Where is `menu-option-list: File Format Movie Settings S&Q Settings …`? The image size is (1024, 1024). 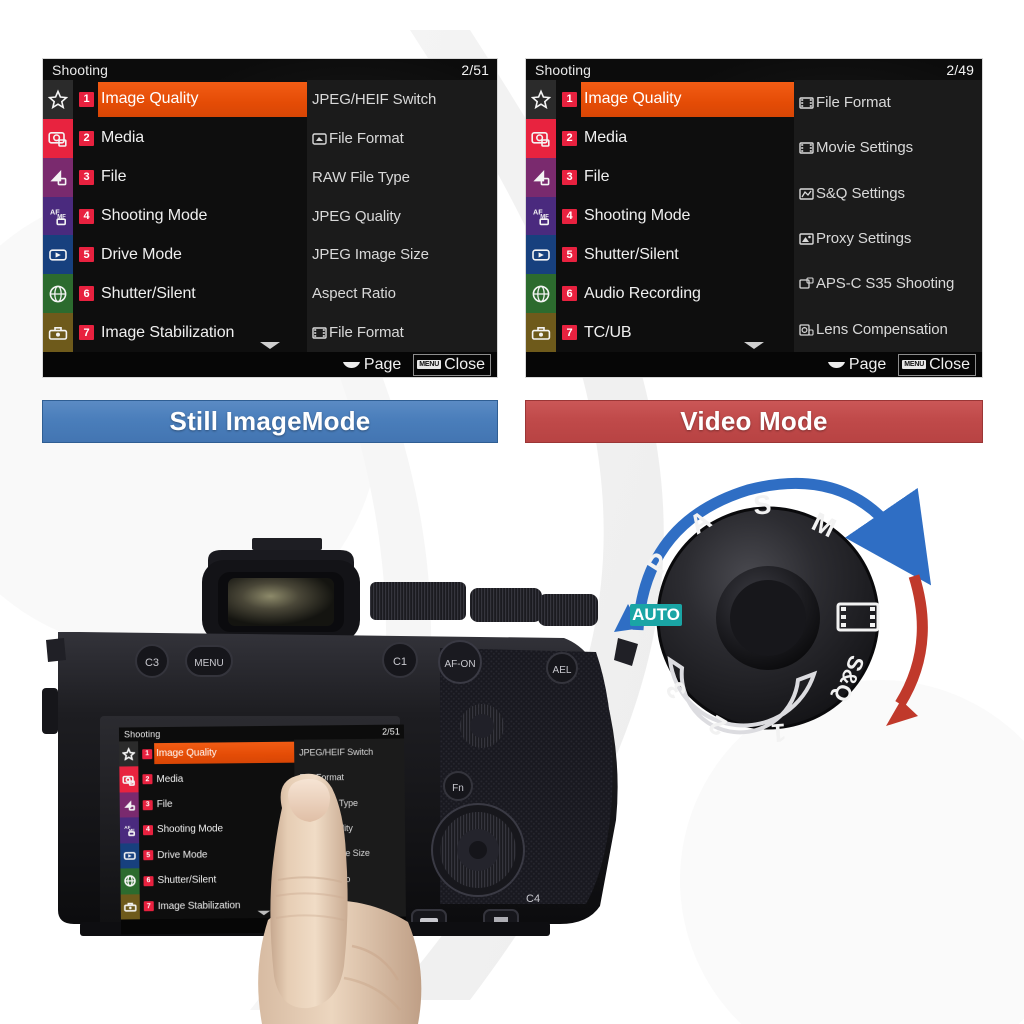 menu-option-list: File Format Movie Settings S&Q Settings … is located at coordinates (888, 216).